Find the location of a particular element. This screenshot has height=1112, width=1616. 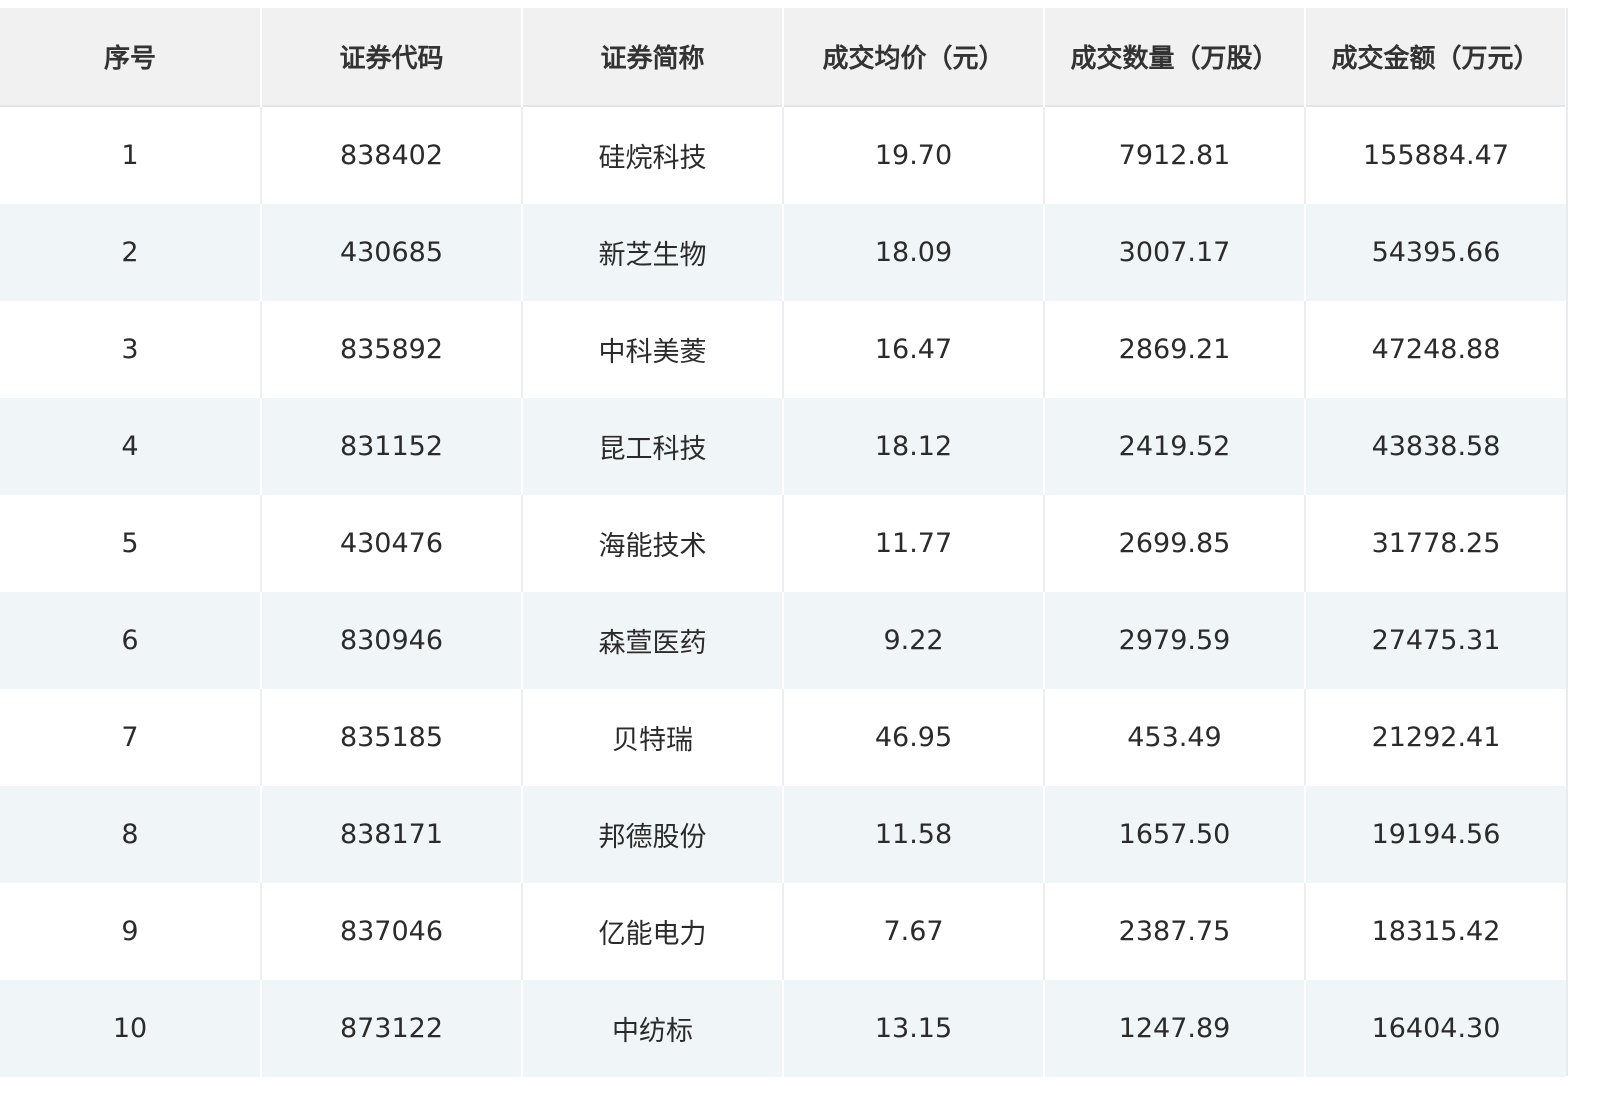

cell-name: 贝特瑞 is located at coordinates (652, 737).